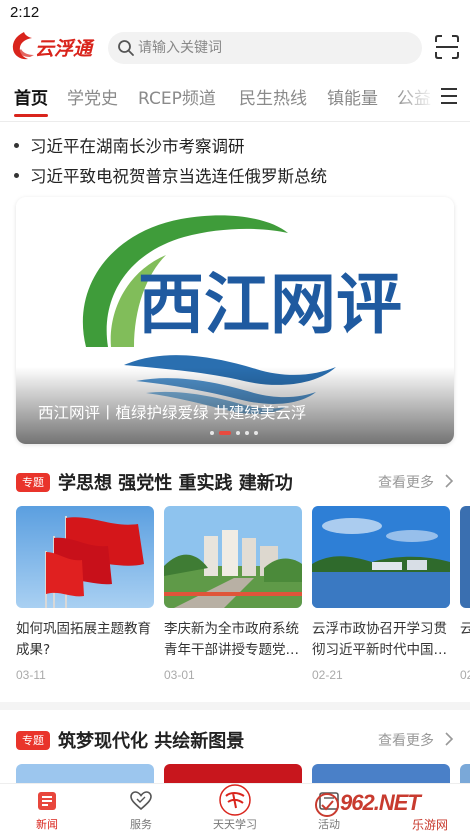  I want to click on section-divider, so click(235, 706).